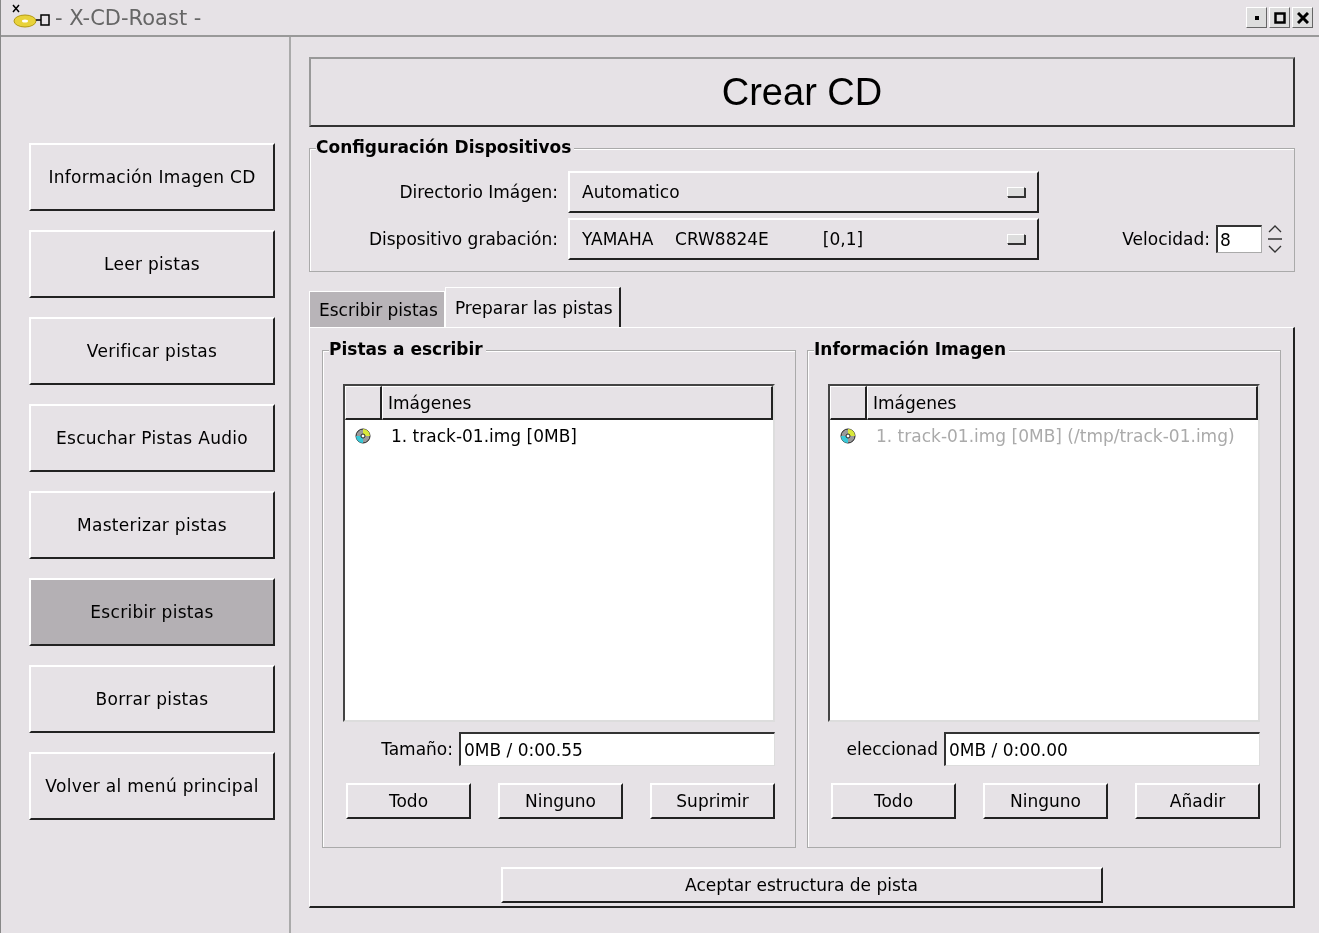 Image resolution: width=1319 pixels, height=933 pixels. Describe the element at coordinates (1256, 17) in the screenshot. I see `minimize-button` at that location.